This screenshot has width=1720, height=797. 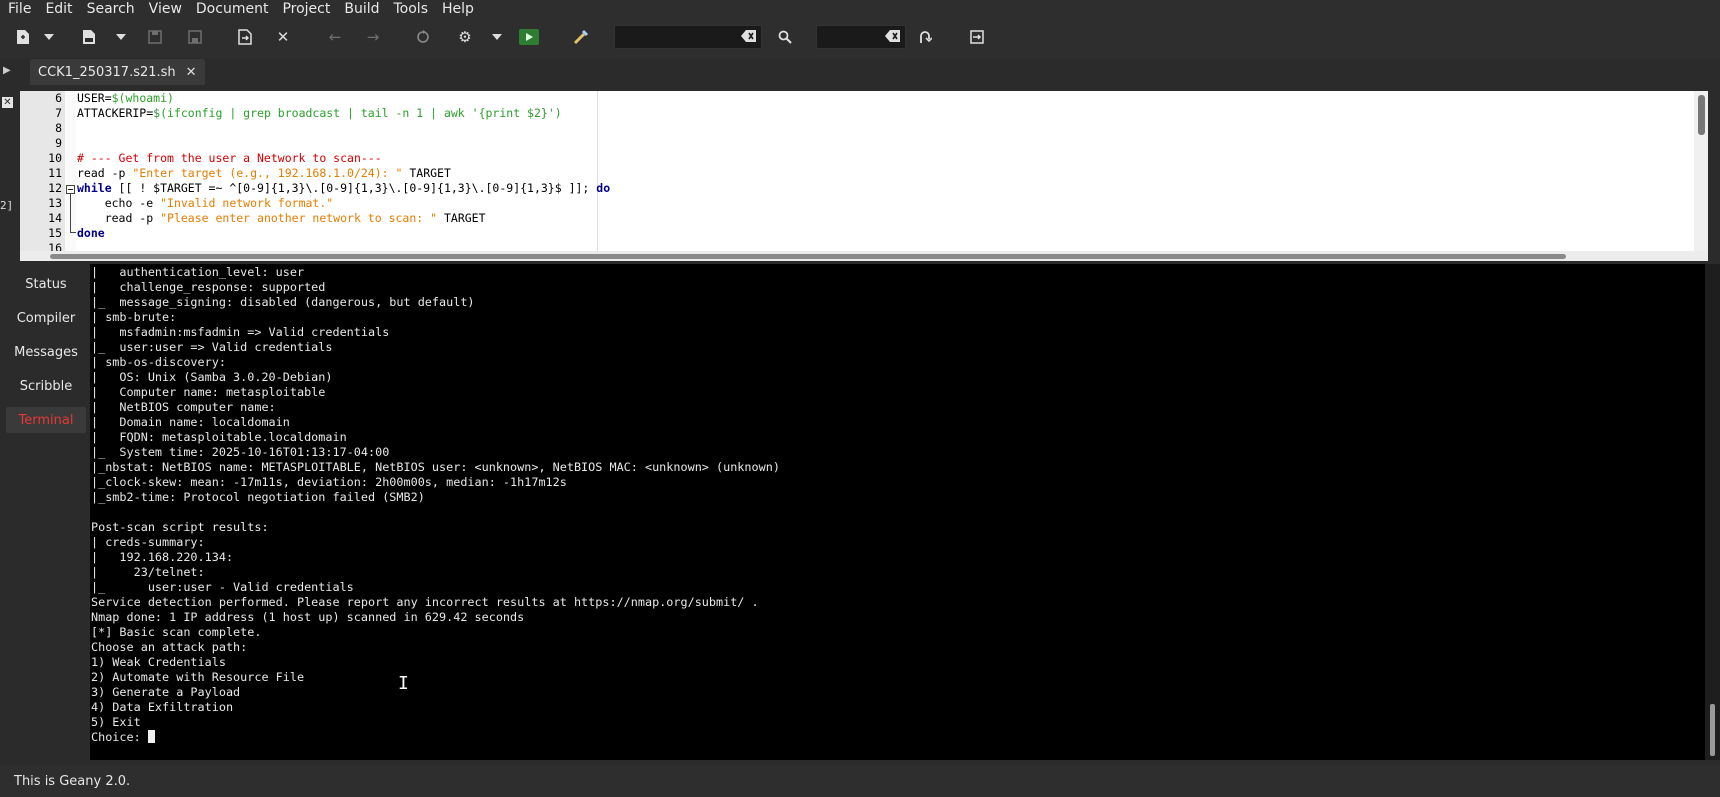 What do you see at coordinates (7, 70) in the screenshot?
I see `sidebar-toggle-arrow-icon: ▶` at bounding box center [7, 70].